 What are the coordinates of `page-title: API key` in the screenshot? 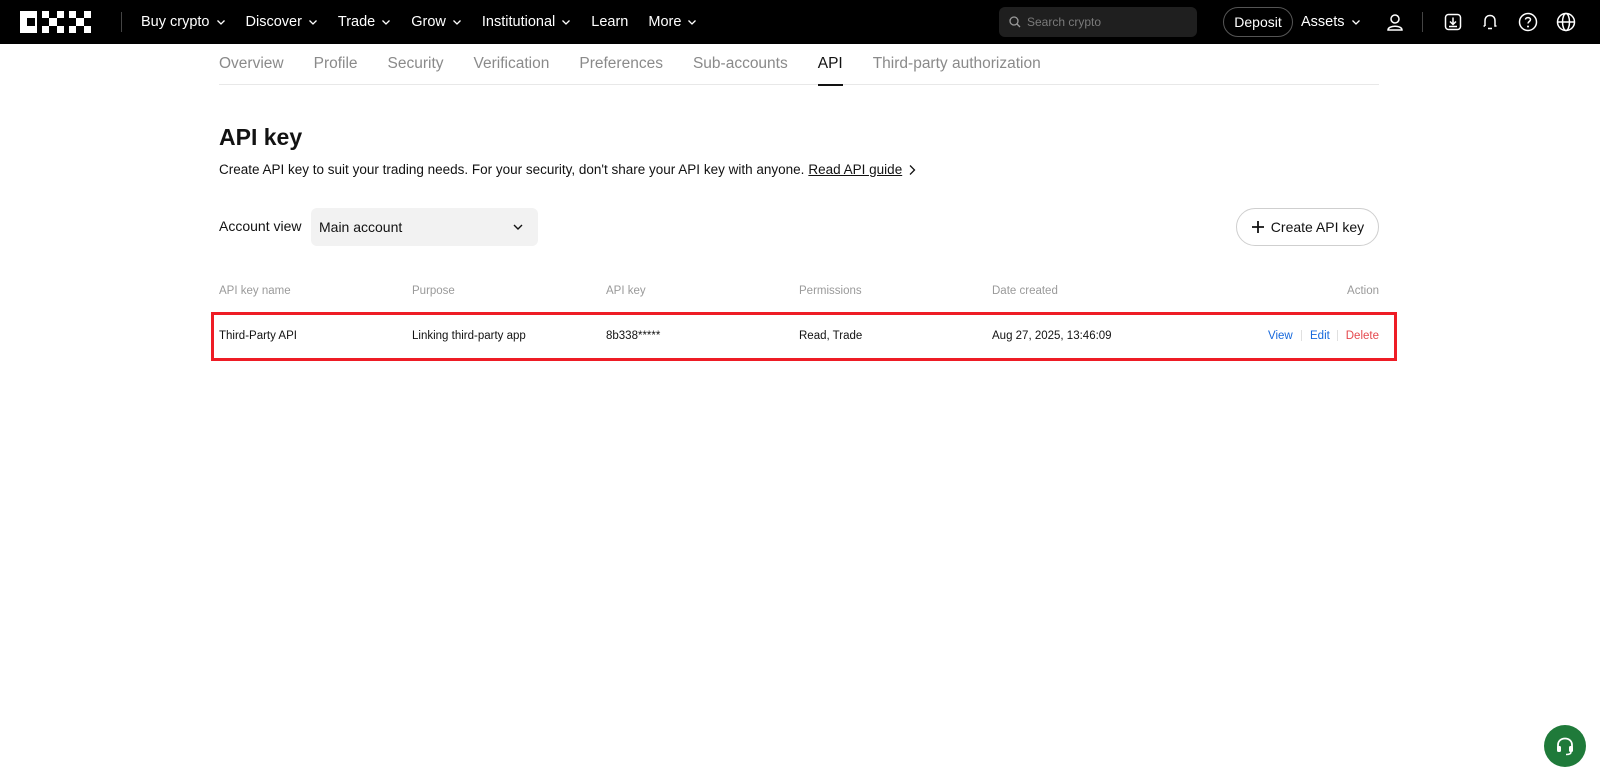 It's located at (261, 137).